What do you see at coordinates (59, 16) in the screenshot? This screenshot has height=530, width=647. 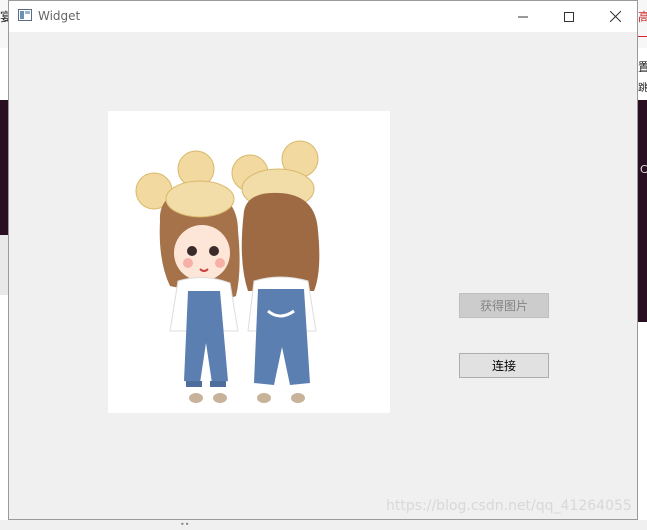 I see `window-title: Widget` at bounding box center [59, 16].